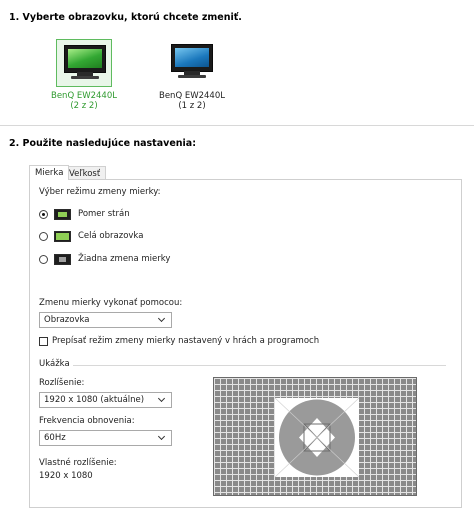 The image size is (474, 515). What do you see at coordinates (78, 463) in the screenshot?
I see `native-resolution-label: Vlastné rozlíšenie:` at bounding box center [78, 463].